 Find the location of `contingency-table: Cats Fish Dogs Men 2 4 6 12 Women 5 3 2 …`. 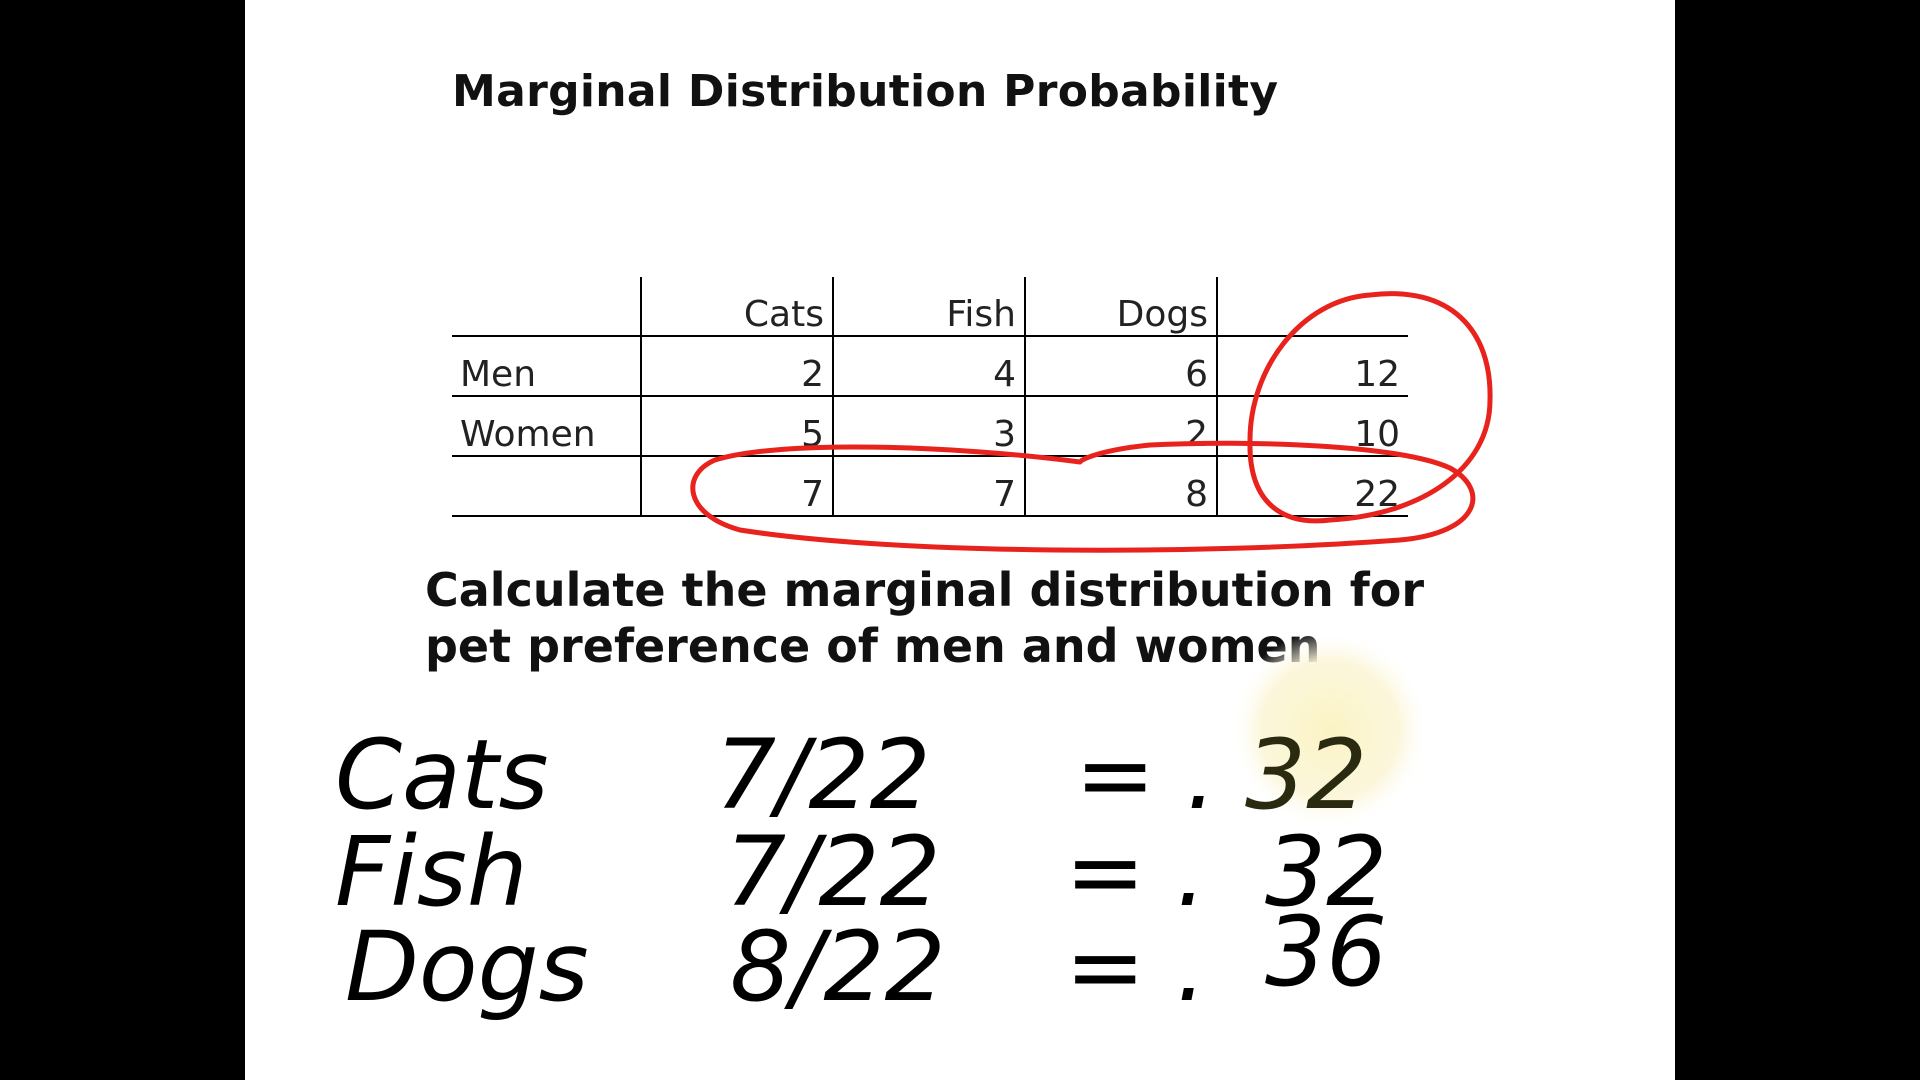

contingency-table: Cats Fish Dogs Men 2 4 6 12 Women 5 3 2 … is located at coordinates (930, 397).